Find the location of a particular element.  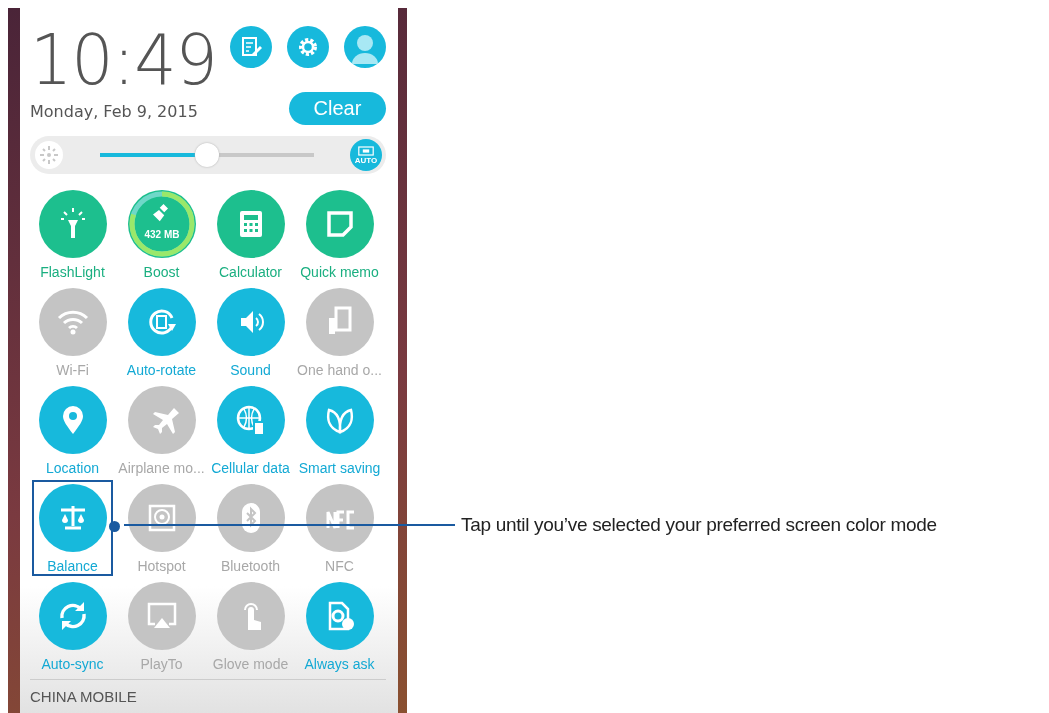

tile-label: Auto-rotate is located at coordinates (161, 370).